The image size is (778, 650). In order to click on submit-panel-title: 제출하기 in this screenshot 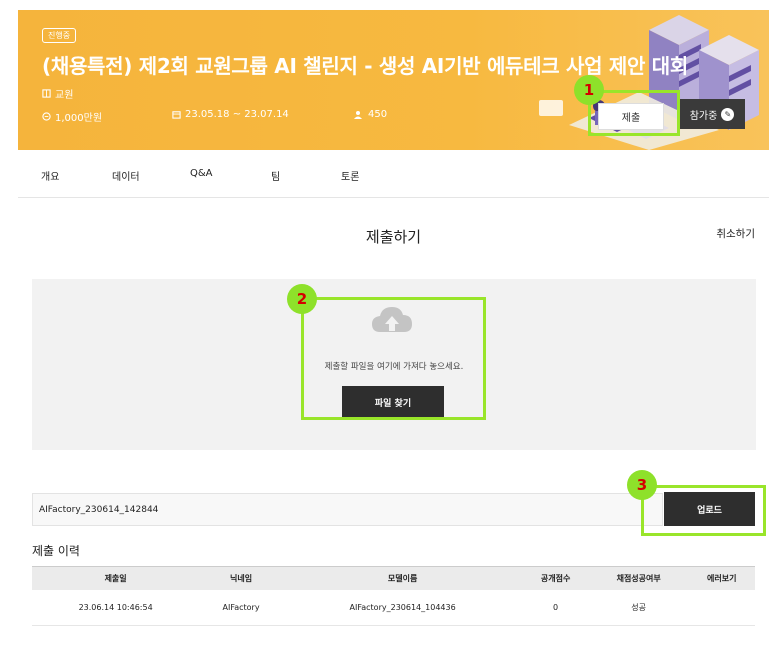, I will do `click(393, 237)`.